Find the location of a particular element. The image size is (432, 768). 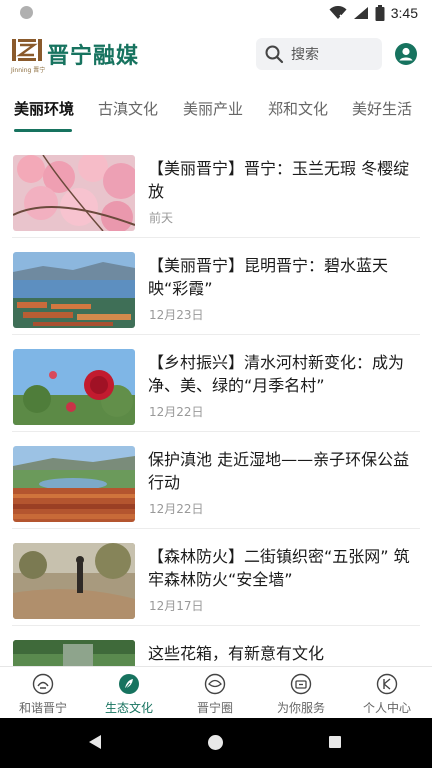

nav-label: 晋宁圈 is located at coordinates (214, 708).